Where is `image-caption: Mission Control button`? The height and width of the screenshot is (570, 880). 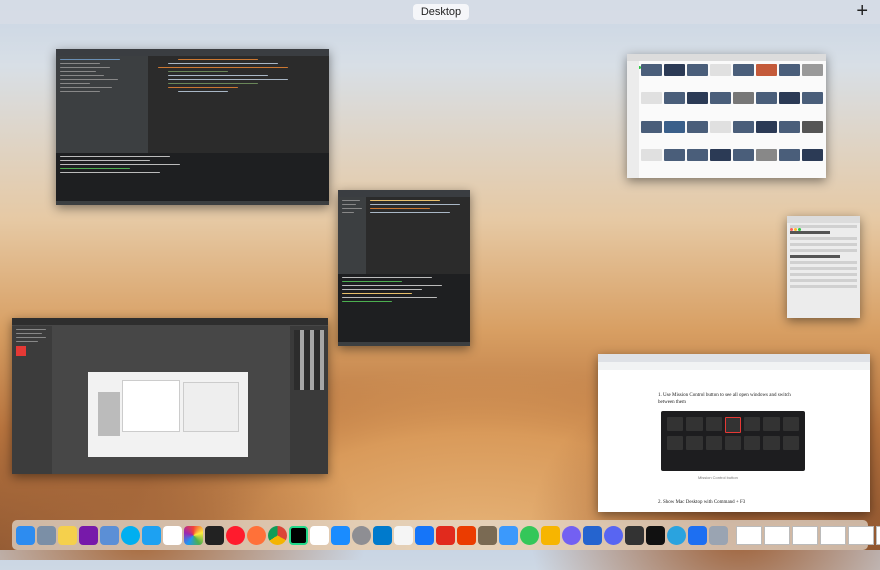
image-caption: Mission Control button is located at coordinates (718, 477).